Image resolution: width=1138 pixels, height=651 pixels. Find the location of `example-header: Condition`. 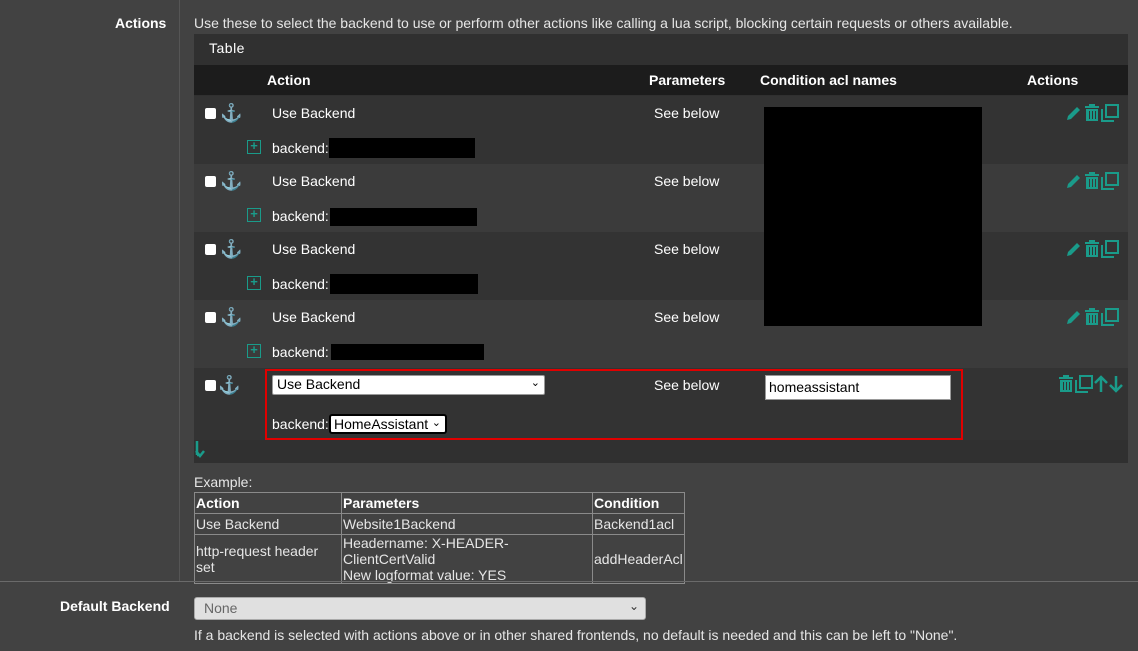

example-header: Condition is located at coordinates (638, 503).